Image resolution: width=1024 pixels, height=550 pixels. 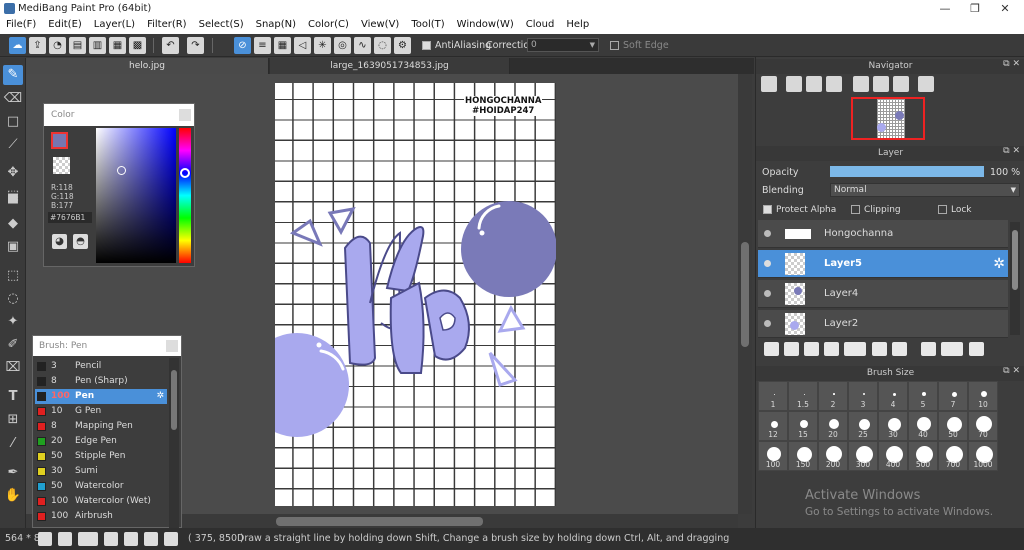 What do you see at coordinates (185, 173) in the screenshot?
I see `hue-slider-handle` at bounding box center [185, 173].